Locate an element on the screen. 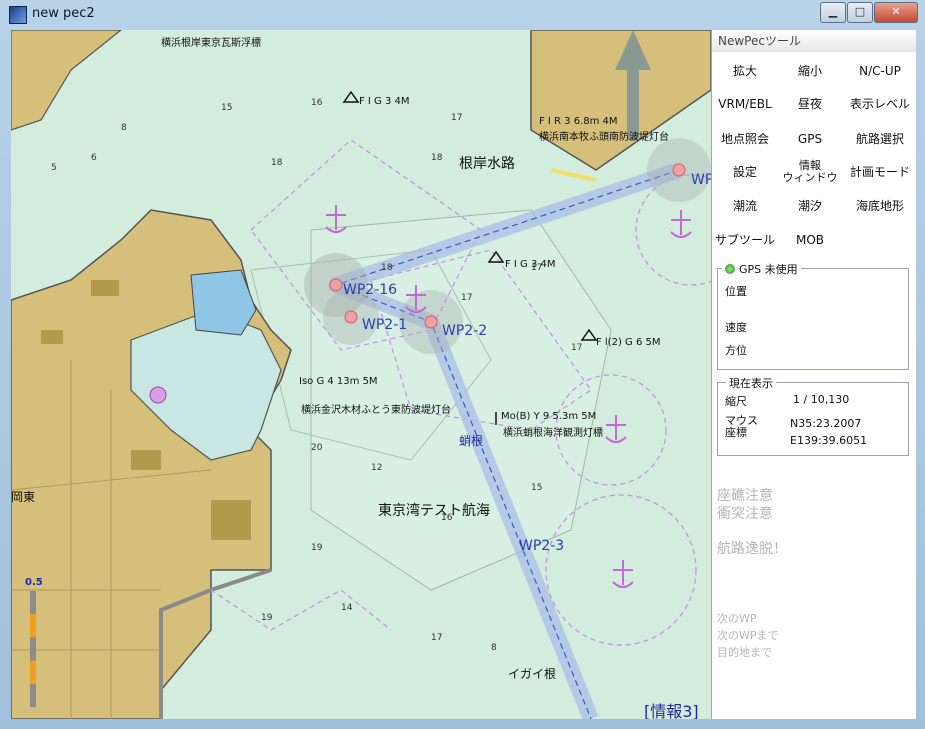  channel-label: 根岸水路 is located at coordinates (487, 164).